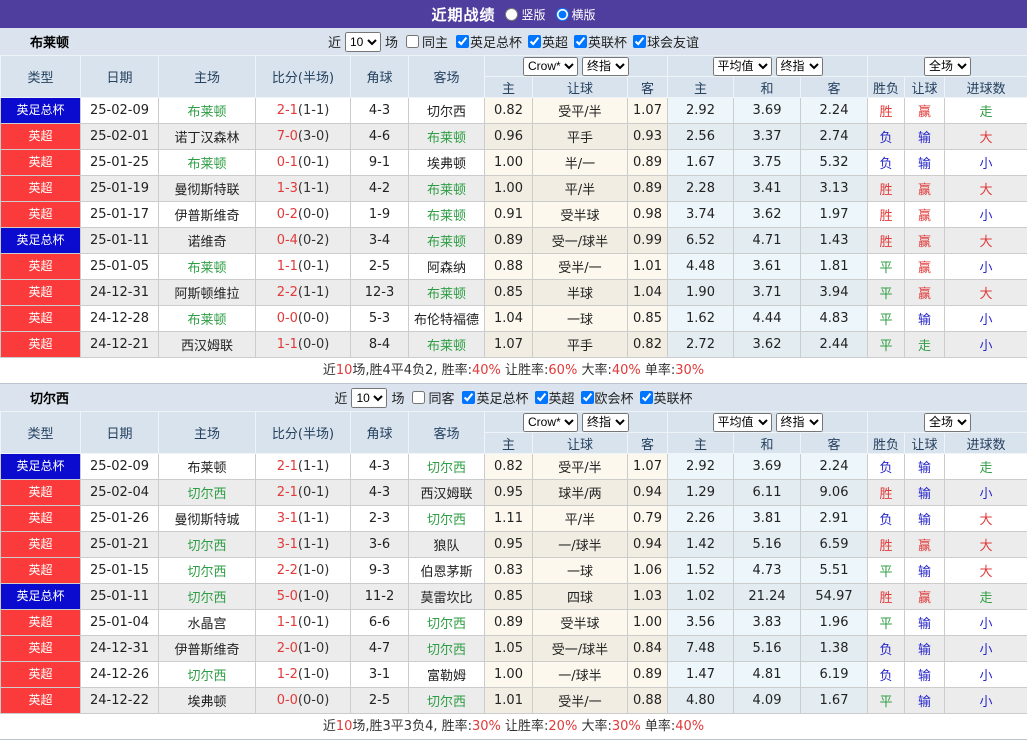 This screenshot has width=1027, height=740. I want to click on horizontal-radio, so click(562, 14).